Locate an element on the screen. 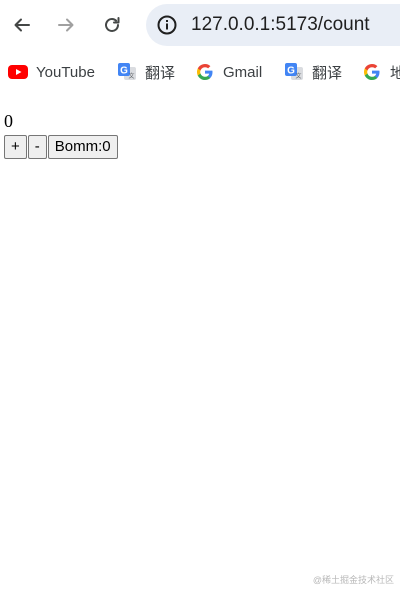  watermark: @稀土掘金技术社区 is located at coordinates (353, 580).